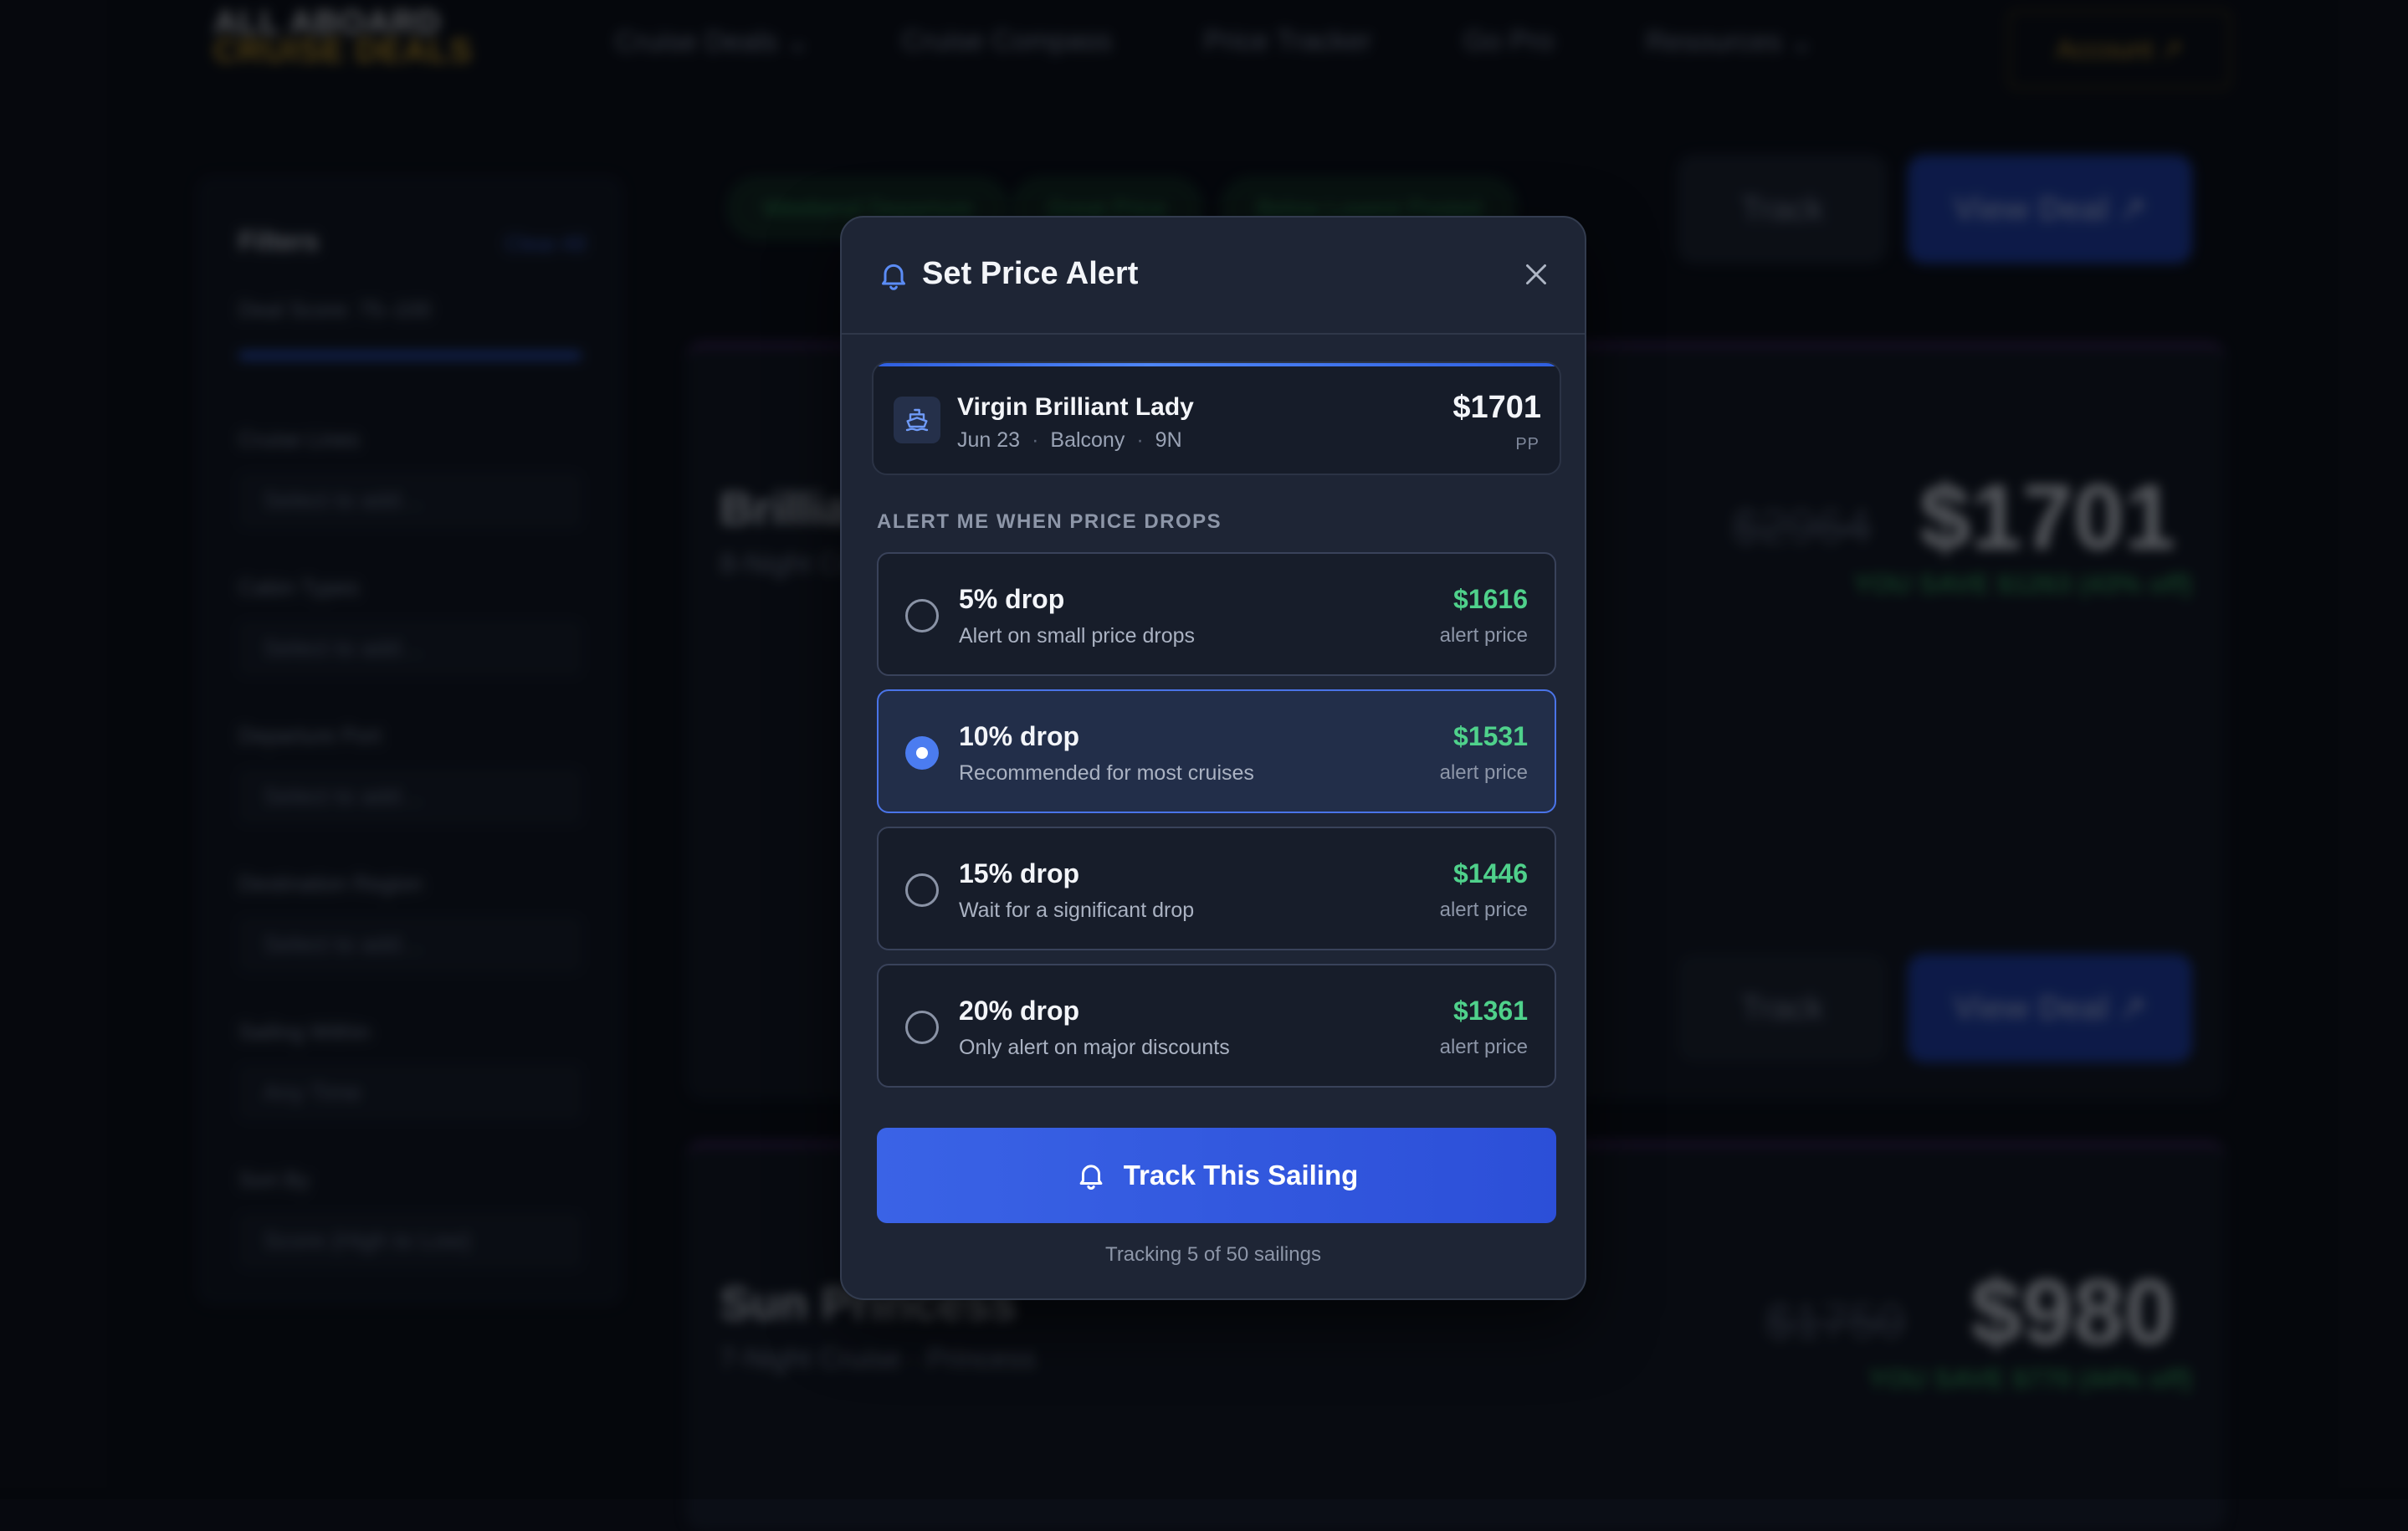  I want to click on sailing-meta: Jun 23 · Balcony · 9N, so click(1069, 441).